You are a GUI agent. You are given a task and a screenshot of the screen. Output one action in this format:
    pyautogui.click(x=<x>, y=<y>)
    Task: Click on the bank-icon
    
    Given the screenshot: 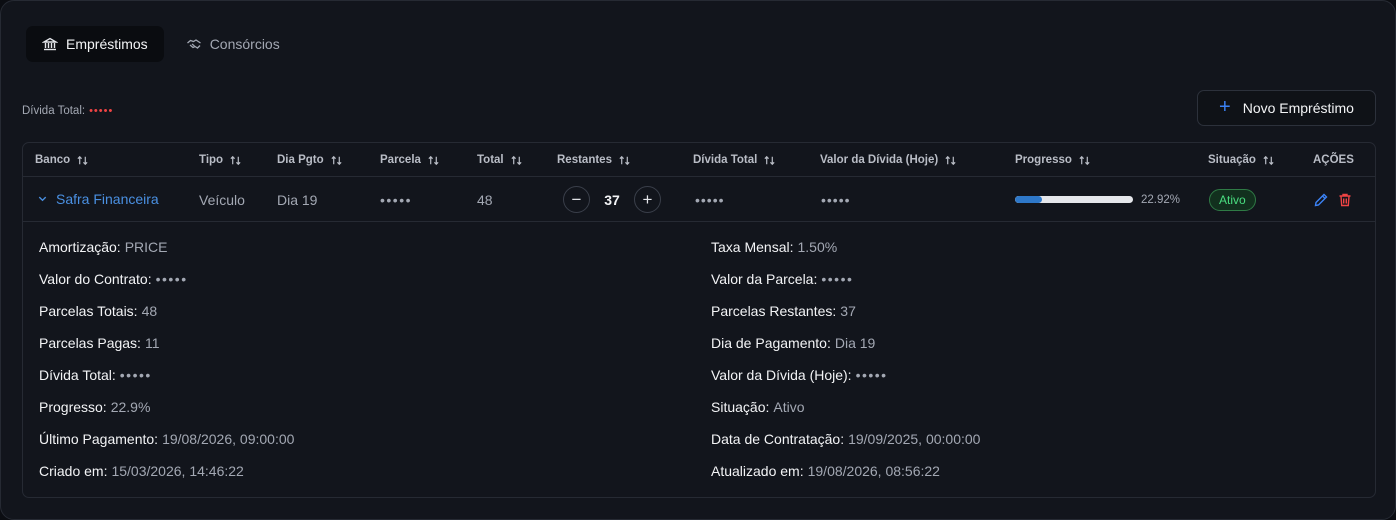 What is the action you would take?
    pyautogui.click(x=50, y=44)
    